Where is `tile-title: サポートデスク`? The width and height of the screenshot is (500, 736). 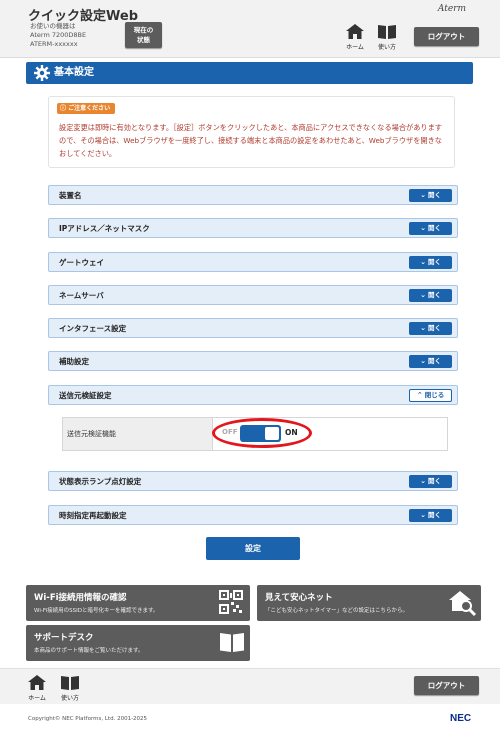 tile-title: サポートデスク is located at coordinates (64, 638).